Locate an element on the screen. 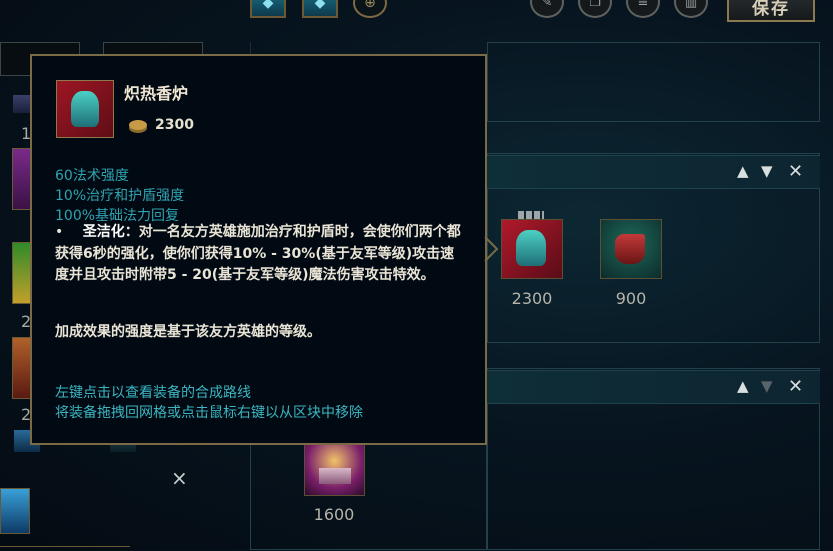 The width and height of the screenshot is (833, 551). tooltip-stat: 60法术强度 is located at coordinates (92, 176).